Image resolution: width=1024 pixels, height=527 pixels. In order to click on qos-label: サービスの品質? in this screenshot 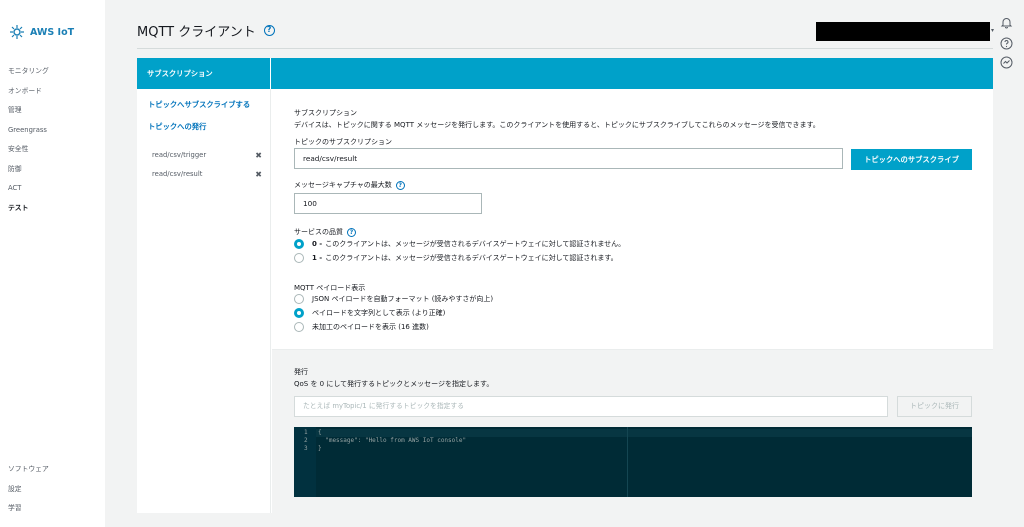, I will do `click(325, 232)`.